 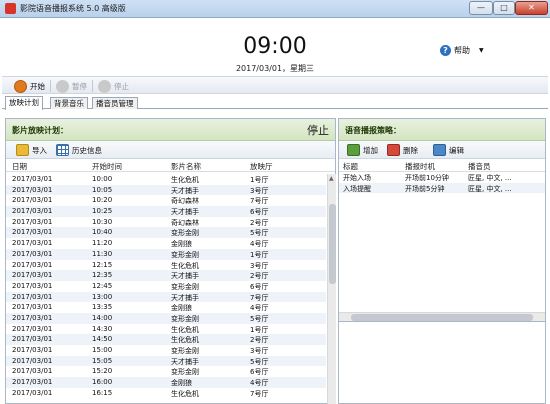 I want to click on table-row: 2017/03/01 15:00 变形金刚 3号厅, so click(x=166, y=350).